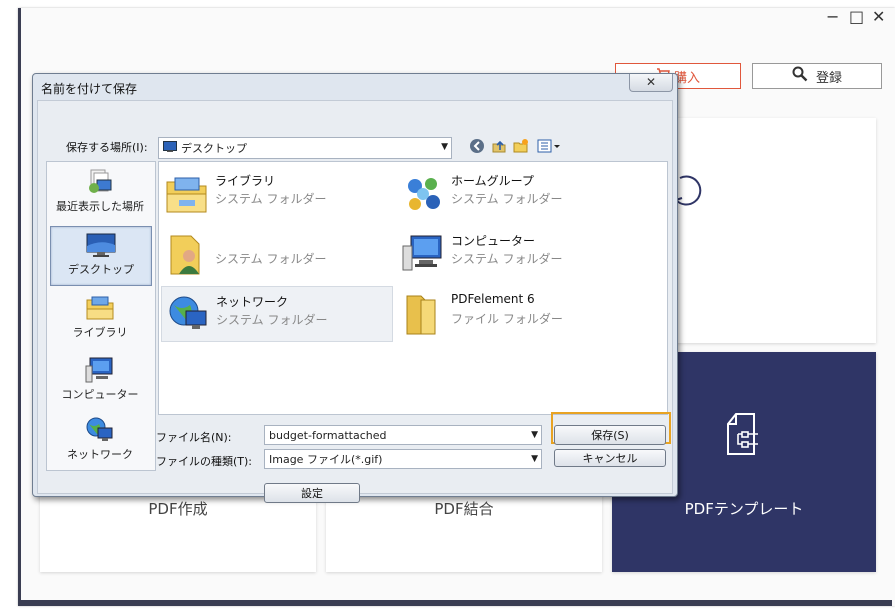 This screenshot has height=610, width=895. What do you see at coordinates (107, 147) in the screenshot?
I see `location-label: 保存する場所(I):` at bounding box center [107, 147].